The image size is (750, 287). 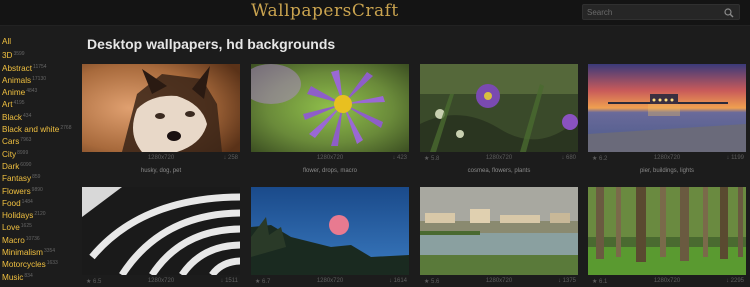 What do you see at coordinates (40, 54) in the screenshot?
I see `sidebar-item-3d: 3D3599` at bounding box center [40, 54].